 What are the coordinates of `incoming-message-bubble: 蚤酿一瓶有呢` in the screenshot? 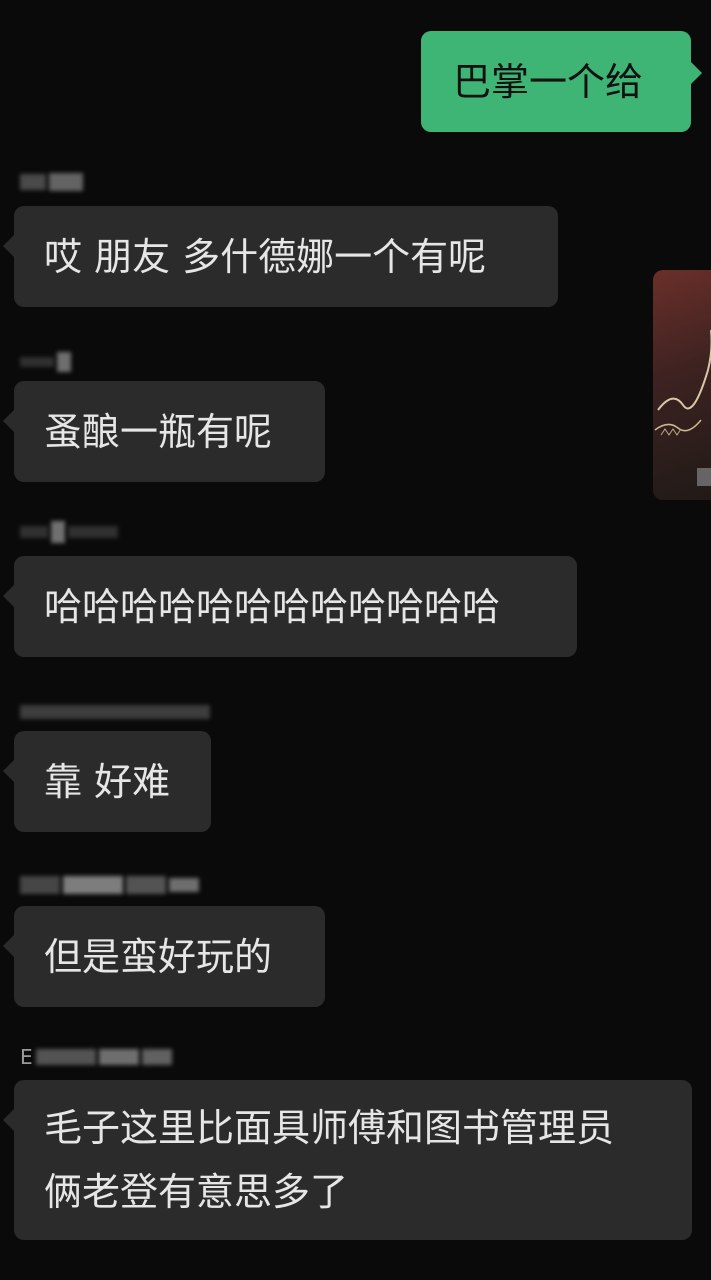 It's located at (164, 431).